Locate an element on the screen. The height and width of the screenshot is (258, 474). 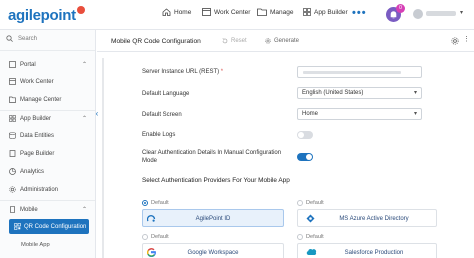
nav-home: Home is located at coordinates (176, 12).